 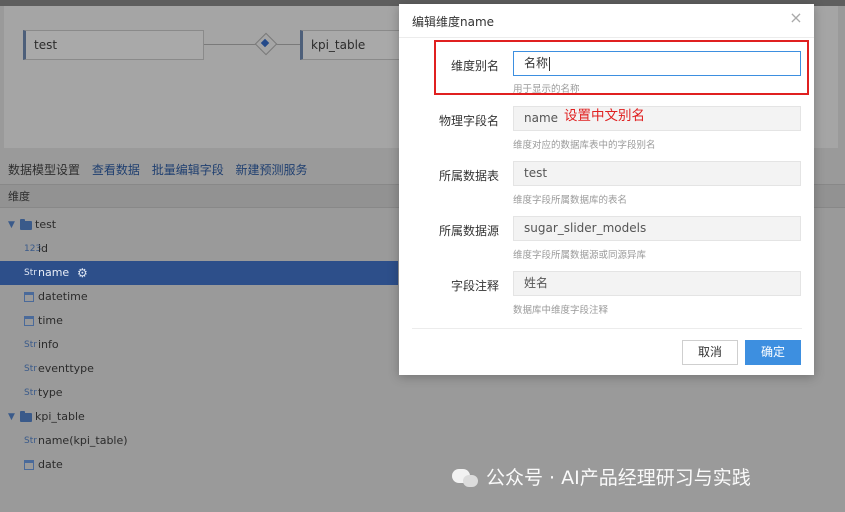 I want to click on comment-hint: 数据库中维度字段注释, so click(x=561, y=310).